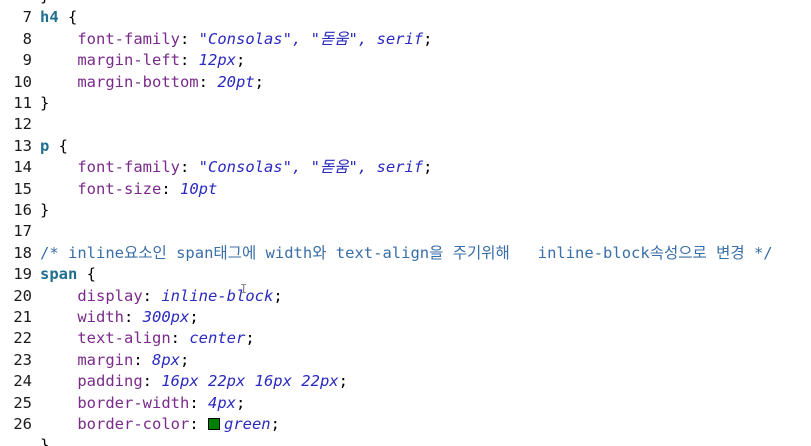  I want to click on line-number: 8, so click(27, 38).